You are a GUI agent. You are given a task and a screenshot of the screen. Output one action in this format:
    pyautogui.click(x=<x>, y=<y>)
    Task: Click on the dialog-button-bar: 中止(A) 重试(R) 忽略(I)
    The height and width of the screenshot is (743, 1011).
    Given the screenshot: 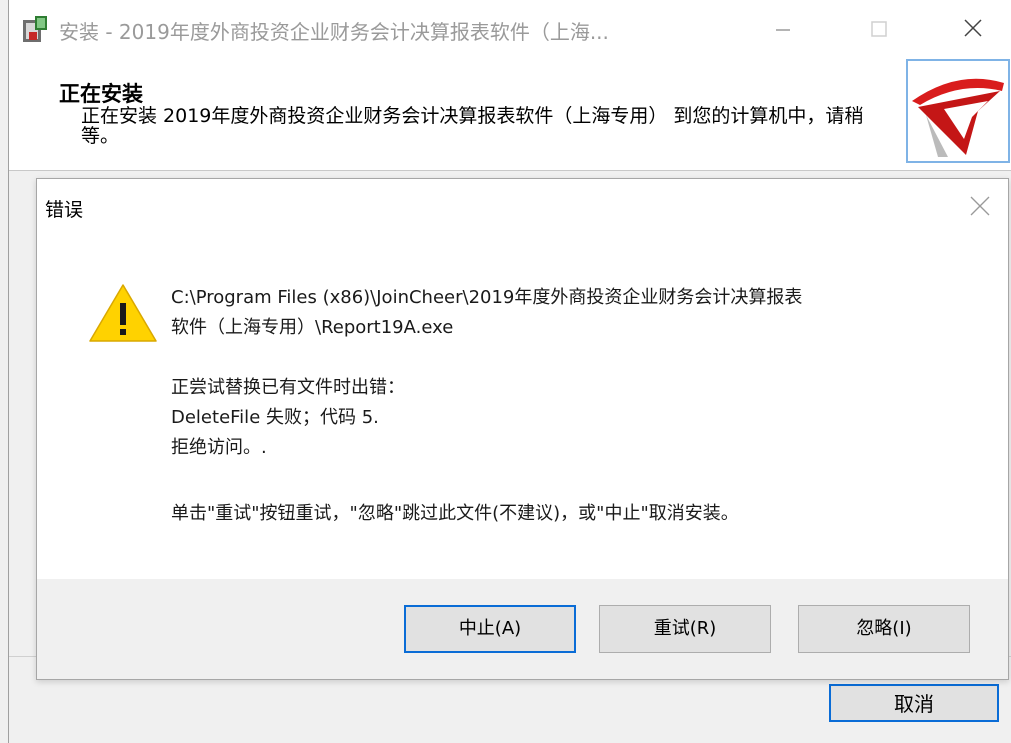 What is the action you would take?
    pyautogui.click(x=522, y=629)
    